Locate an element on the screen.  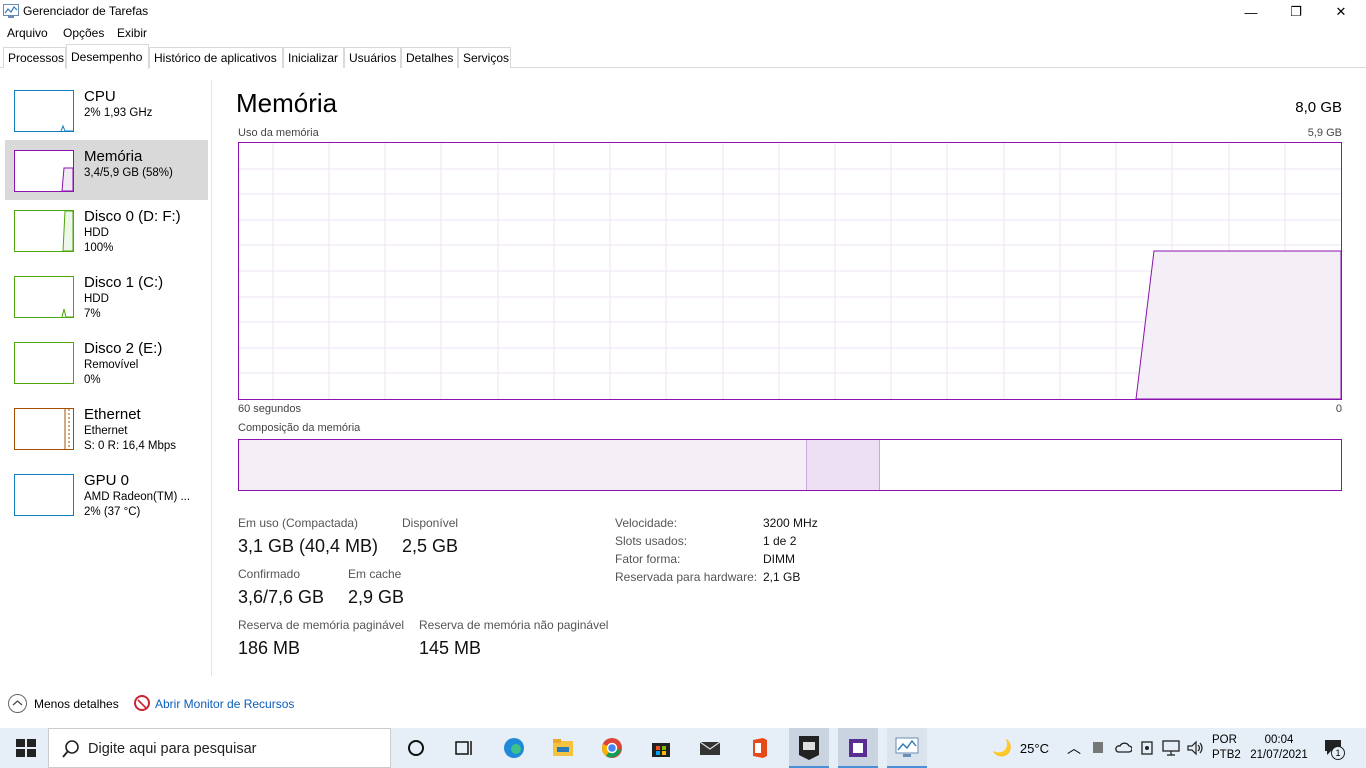
disk2-thumbnail is located at coordinates (44, 363).